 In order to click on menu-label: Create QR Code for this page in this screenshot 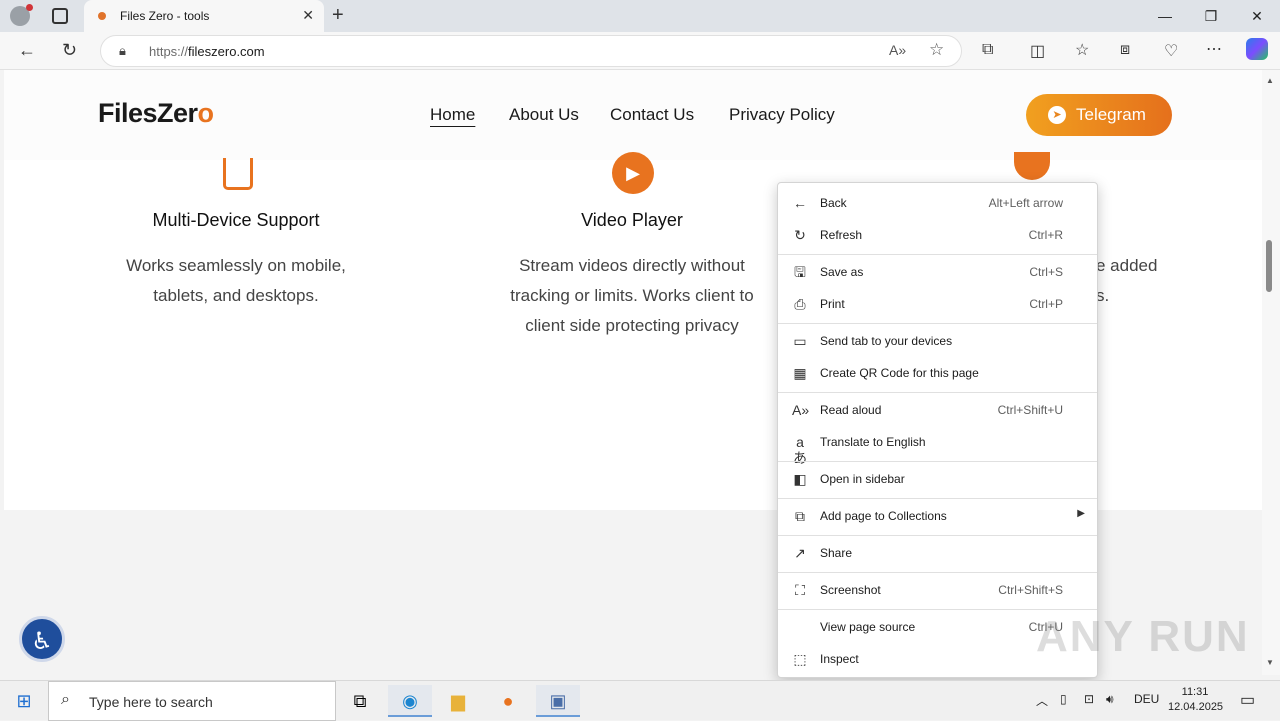, I will do `click(899, 373)`.